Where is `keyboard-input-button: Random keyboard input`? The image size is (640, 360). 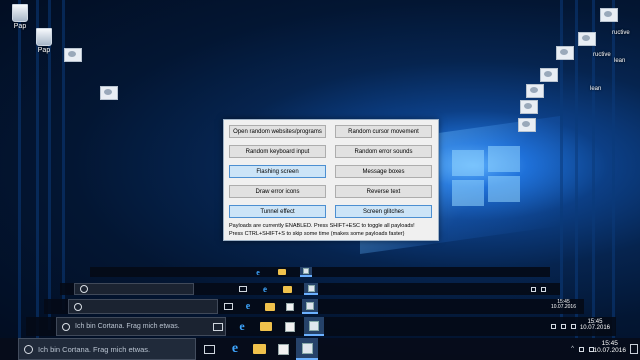
keyboard-input-button: Random keyboard input is located at coordinates (277, 151).